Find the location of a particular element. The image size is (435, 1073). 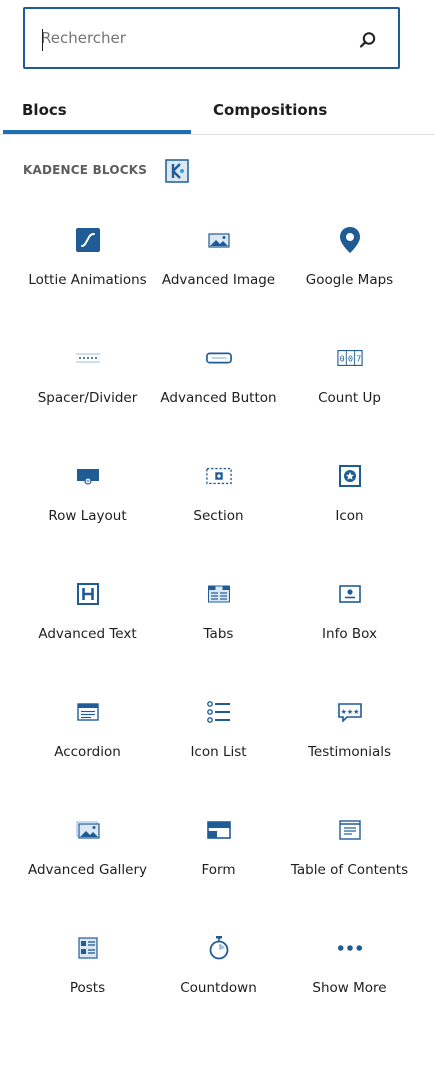

block-form: Form is located at coordinates (218, 856).